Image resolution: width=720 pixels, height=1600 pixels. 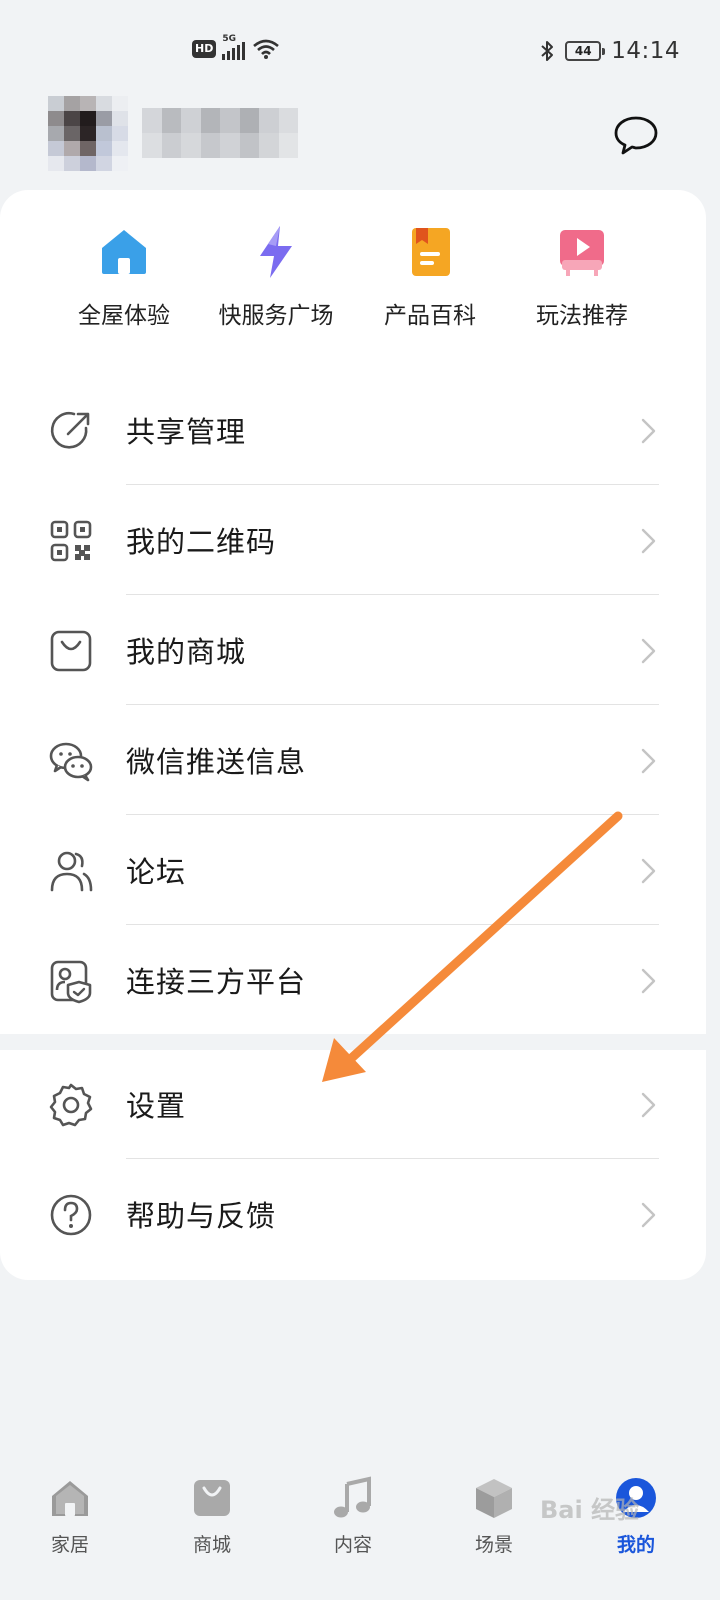 I want to click on quick-action-product-wiki: 产品百科, so click(x=430, y=276).